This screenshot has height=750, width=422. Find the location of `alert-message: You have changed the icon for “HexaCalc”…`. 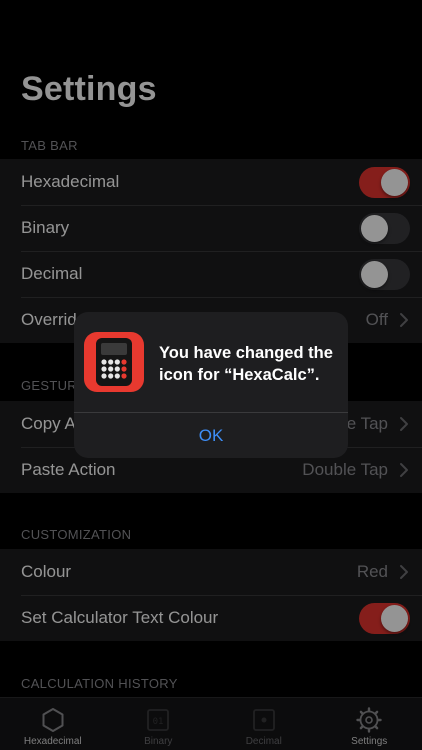

alert-message: You have changed the icon for “HexaCalc”… is located at coordinates (246, 364).